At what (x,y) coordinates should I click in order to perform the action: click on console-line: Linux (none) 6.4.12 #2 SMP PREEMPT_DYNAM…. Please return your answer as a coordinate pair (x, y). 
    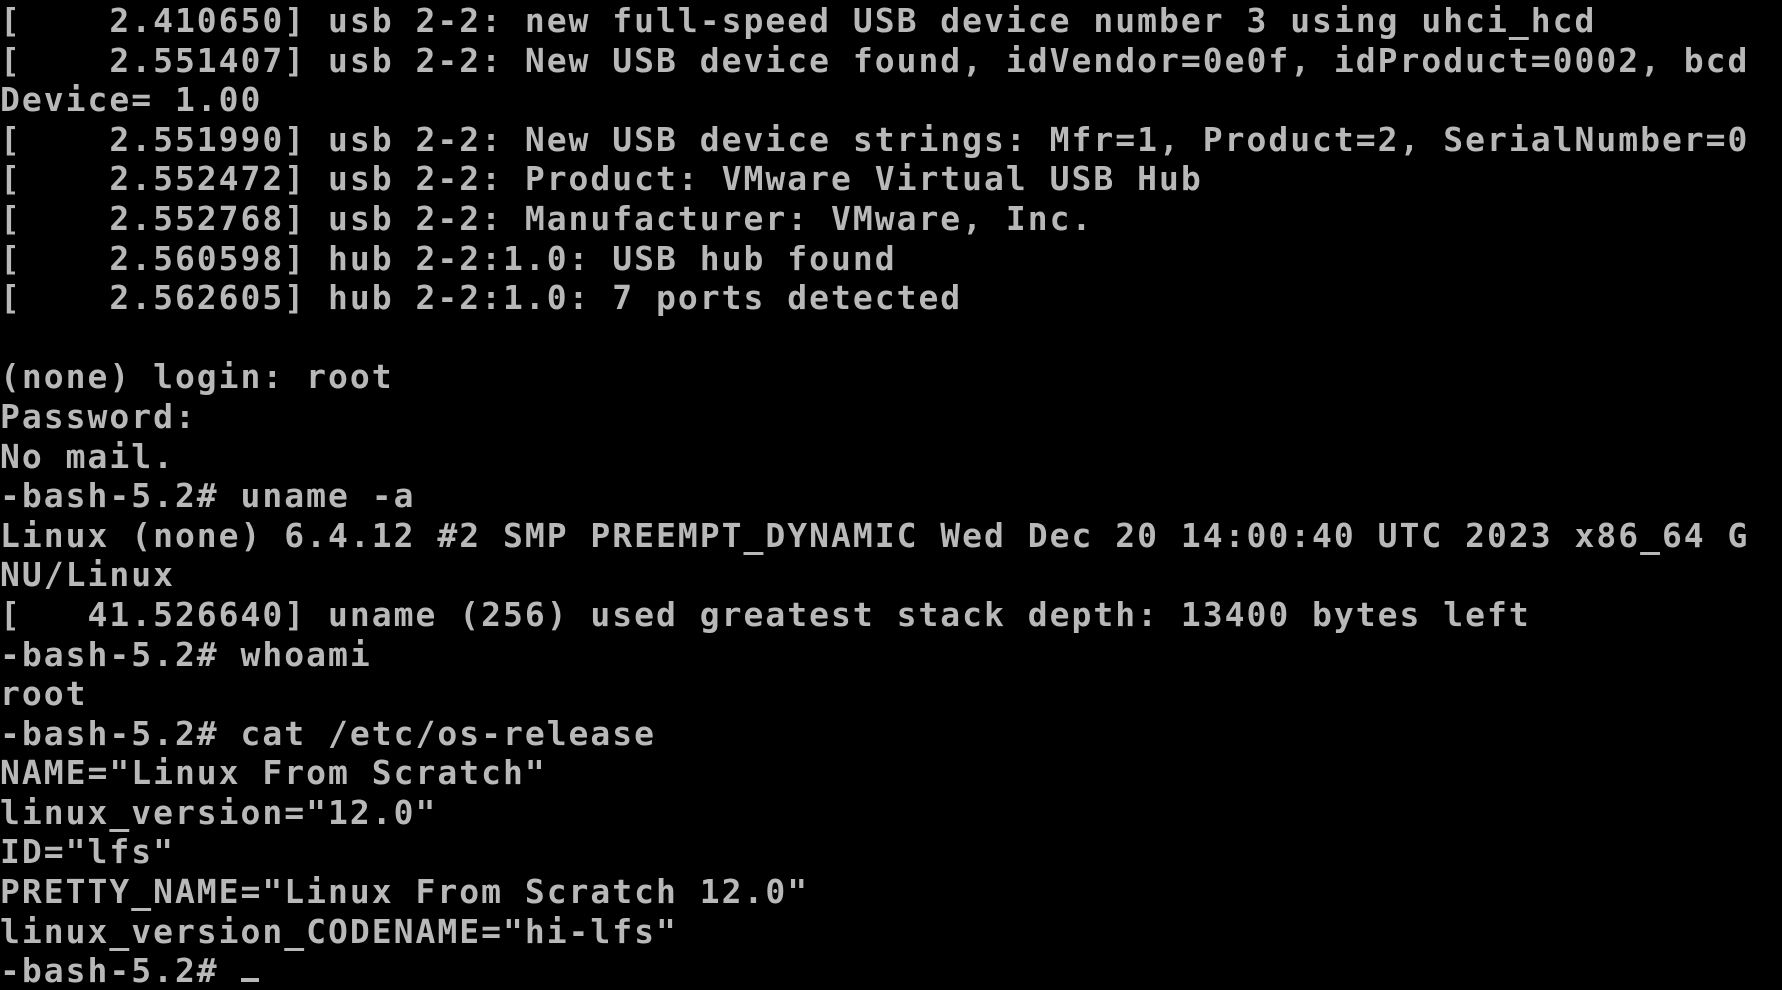
    Looking at the image, I should click on (875, 535).